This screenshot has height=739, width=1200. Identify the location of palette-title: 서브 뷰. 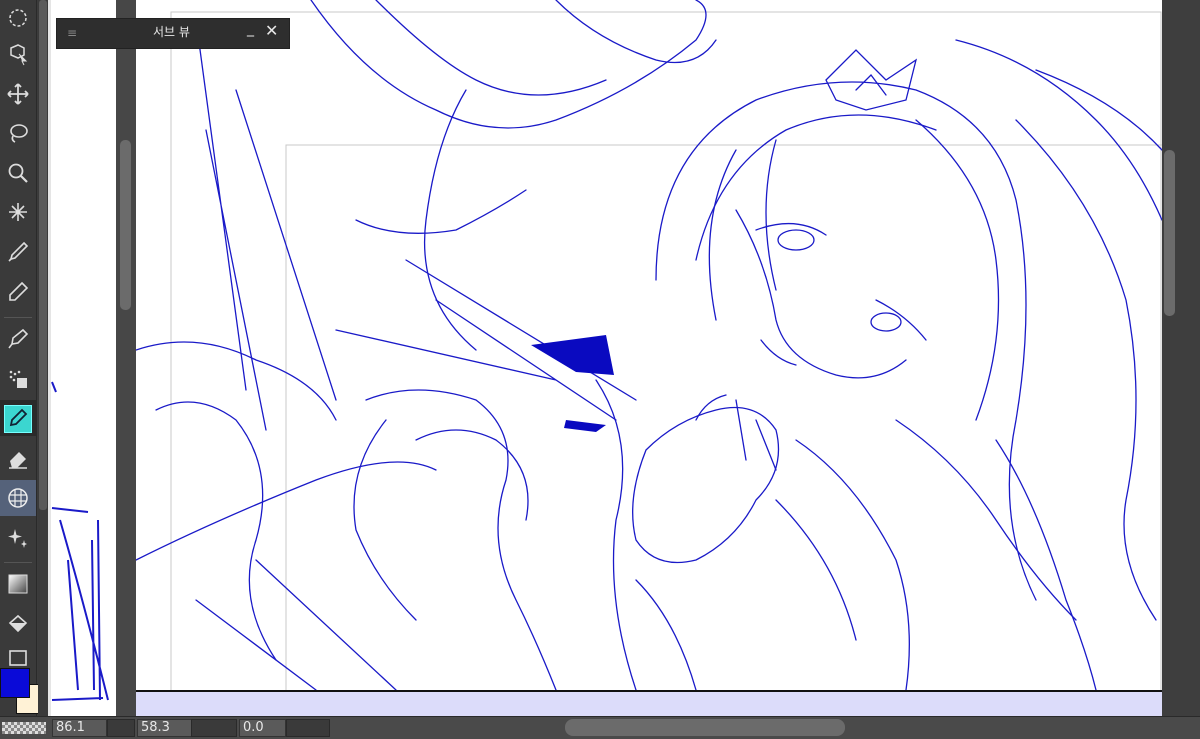
(171, 32).